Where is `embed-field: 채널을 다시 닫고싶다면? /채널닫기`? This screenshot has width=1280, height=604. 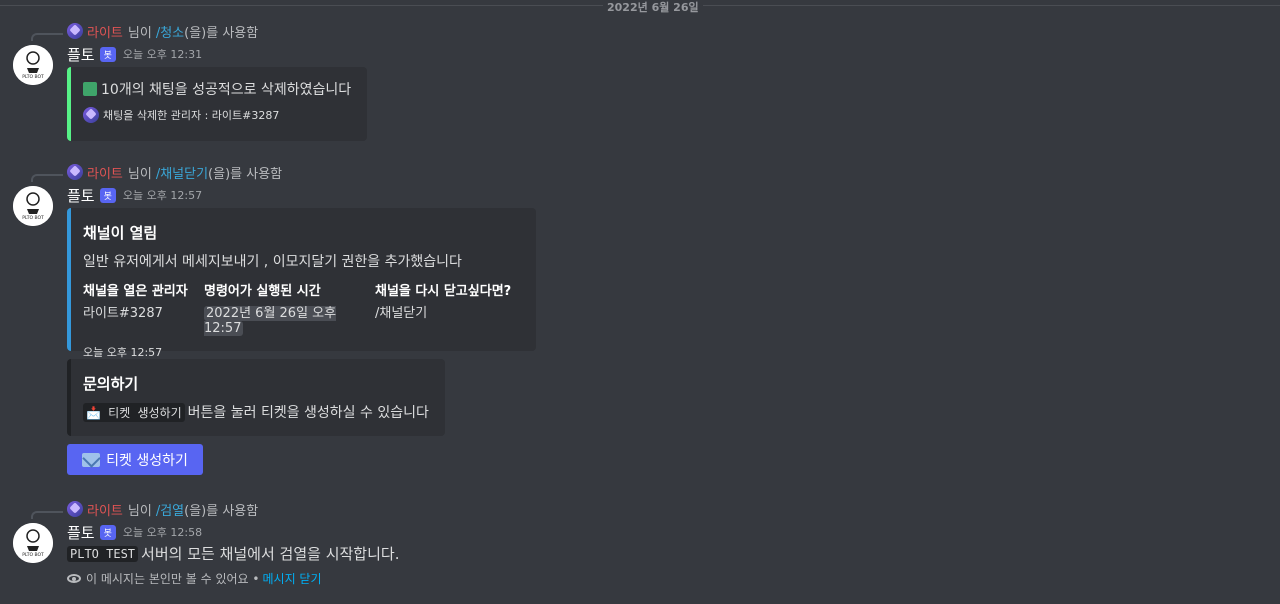
embed-field: 채널을 다시 닫고싶다면? /채널닫기 is located at coordinates (443, 308).